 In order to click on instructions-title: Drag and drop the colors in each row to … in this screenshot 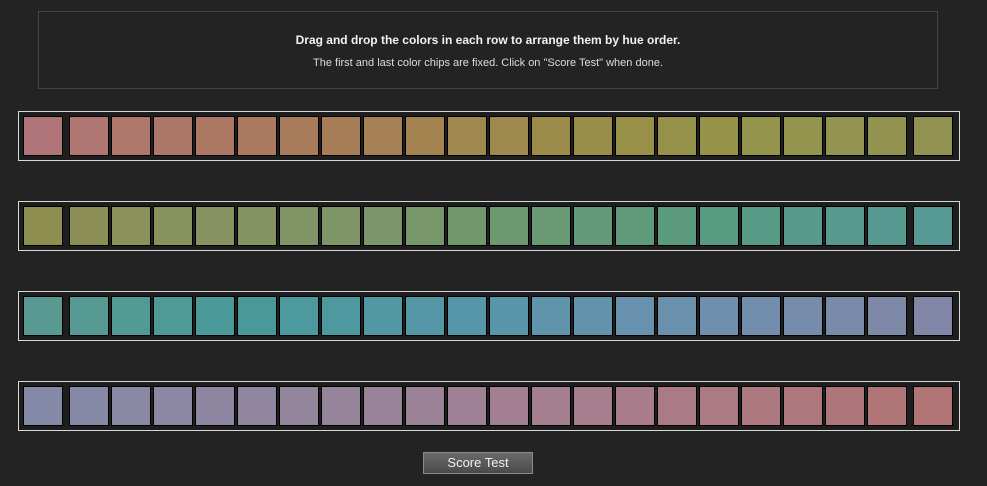, I will do `click(488, 40)`.